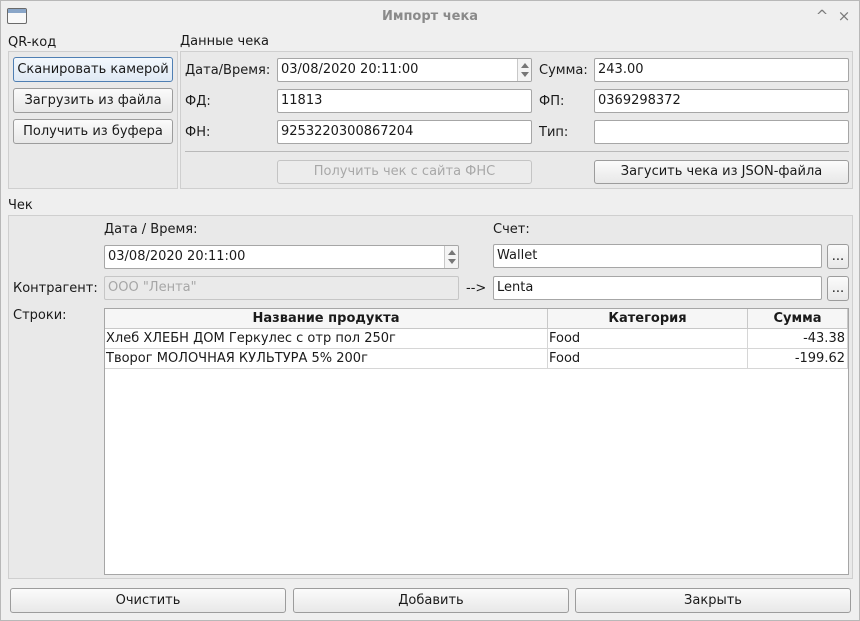  Describe the element at coordinates (281, 288) in the screenshot. I see `counterparty-field: ООО "Лента"` at that location.